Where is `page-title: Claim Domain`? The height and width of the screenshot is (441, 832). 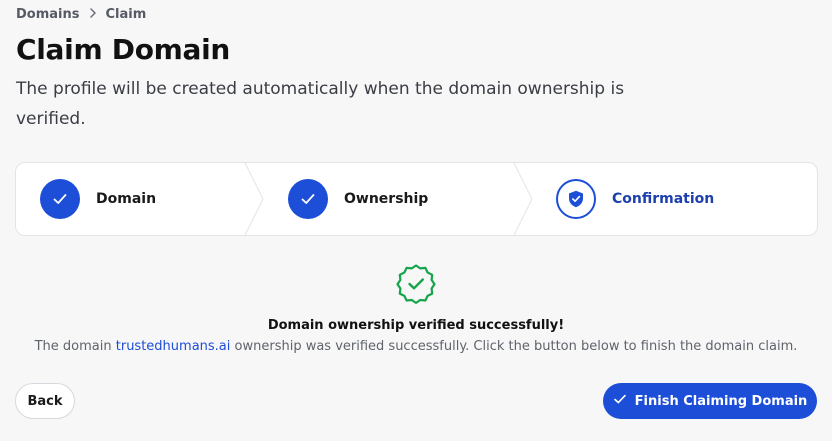
page-title: Claim Domain is located at coordinates (123, 49).